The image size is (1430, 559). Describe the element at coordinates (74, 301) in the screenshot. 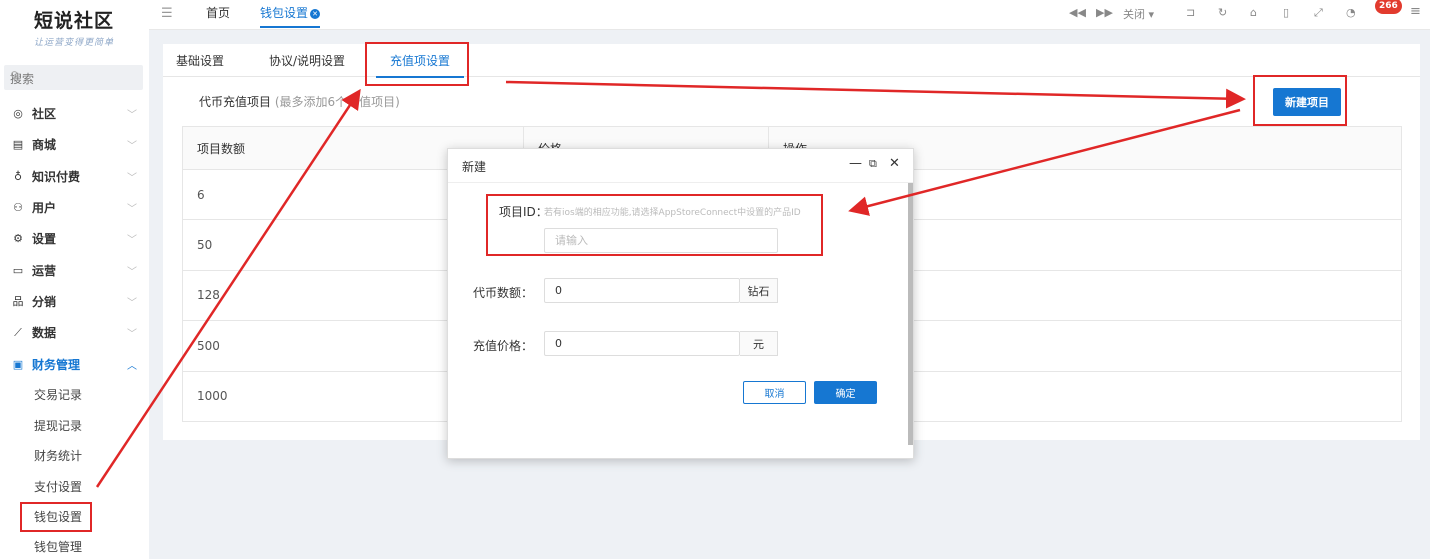

I see `sidebar-item-distribution: 品 分销 ﹀` at that location.